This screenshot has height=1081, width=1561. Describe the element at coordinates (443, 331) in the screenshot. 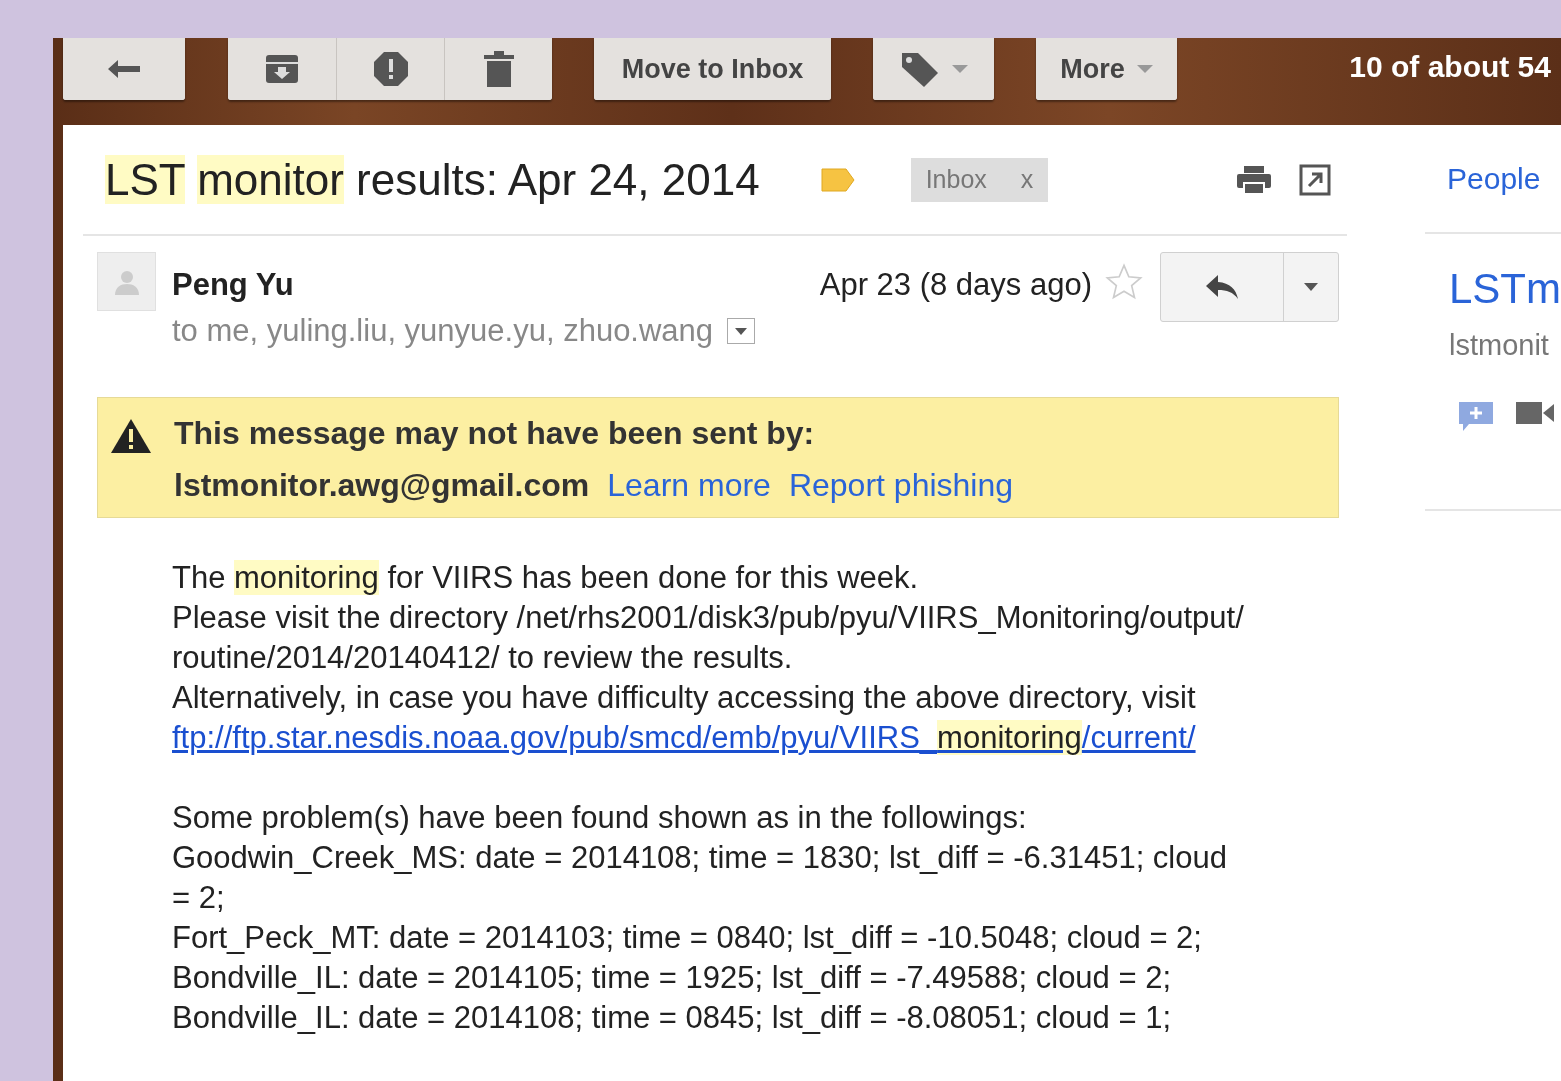

I see `recipients-text: to me, yuling.liu, yunyue.yu, zhuo.wang` at that location.